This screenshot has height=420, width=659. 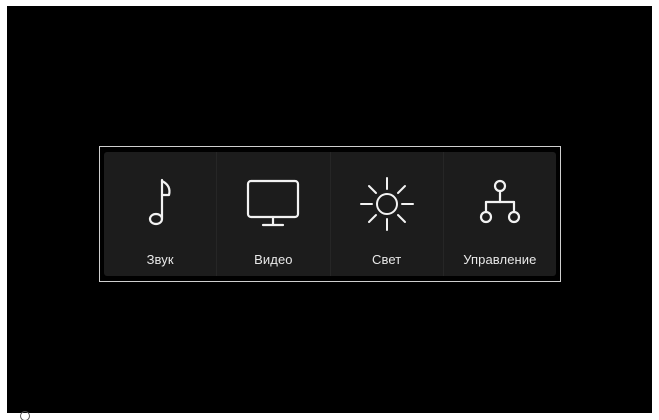 I want to click on menu-item-sound: Звук, so click(x=160, y=214).